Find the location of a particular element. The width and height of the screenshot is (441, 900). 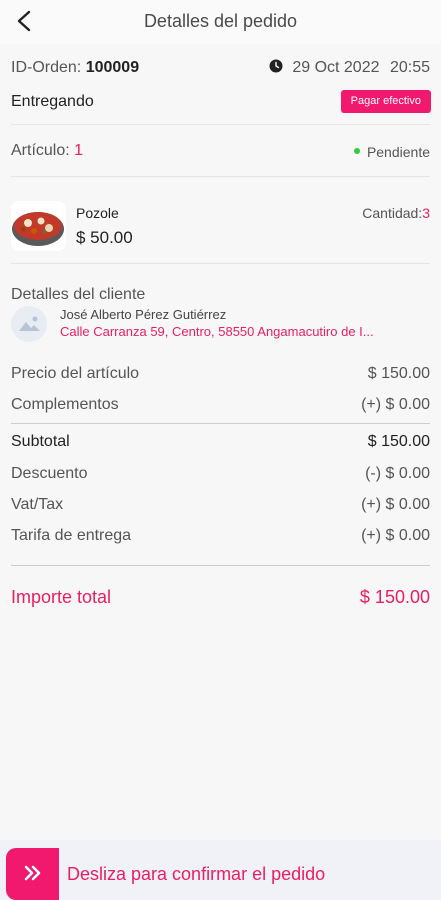

payment-badge: Pagar efectivo is located at coordinates (385, 101).